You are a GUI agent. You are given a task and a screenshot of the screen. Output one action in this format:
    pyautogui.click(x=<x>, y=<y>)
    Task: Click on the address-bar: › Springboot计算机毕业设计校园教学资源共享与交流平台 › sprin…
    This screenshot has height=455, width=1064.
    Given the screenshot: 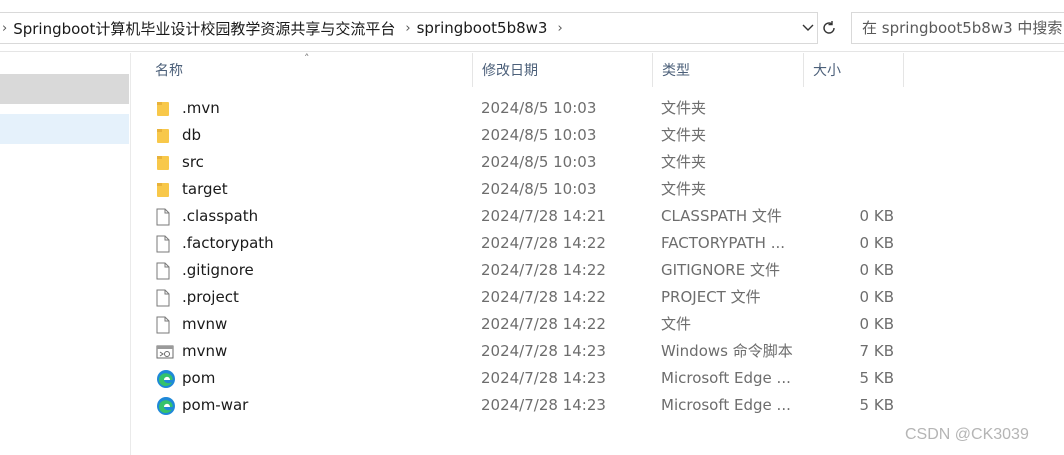 What is the action you would take?
    pyautogui.click(x=409, y=28)
    